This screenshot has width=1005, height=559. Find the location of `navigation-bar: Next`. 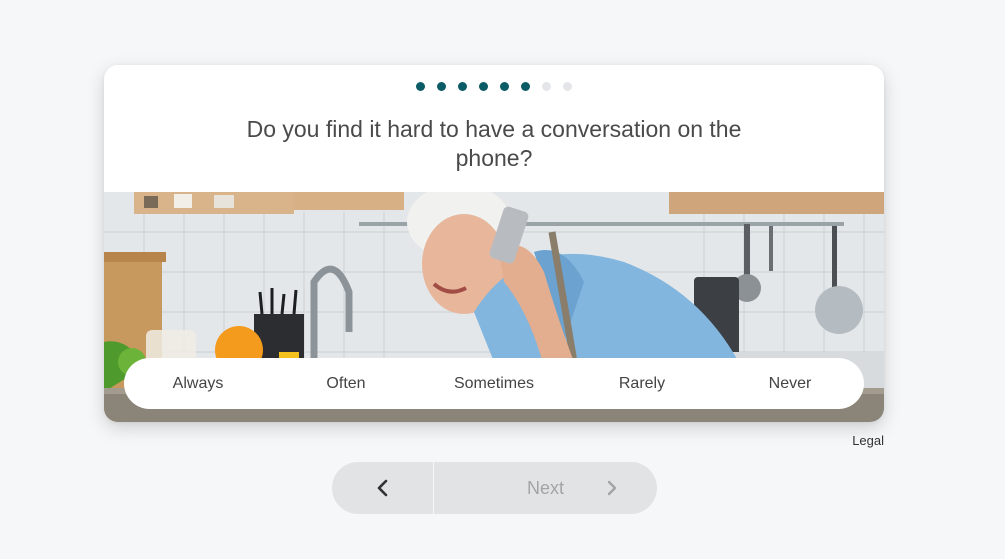

navigation-bar: Next is located at coordinates (494, 488).